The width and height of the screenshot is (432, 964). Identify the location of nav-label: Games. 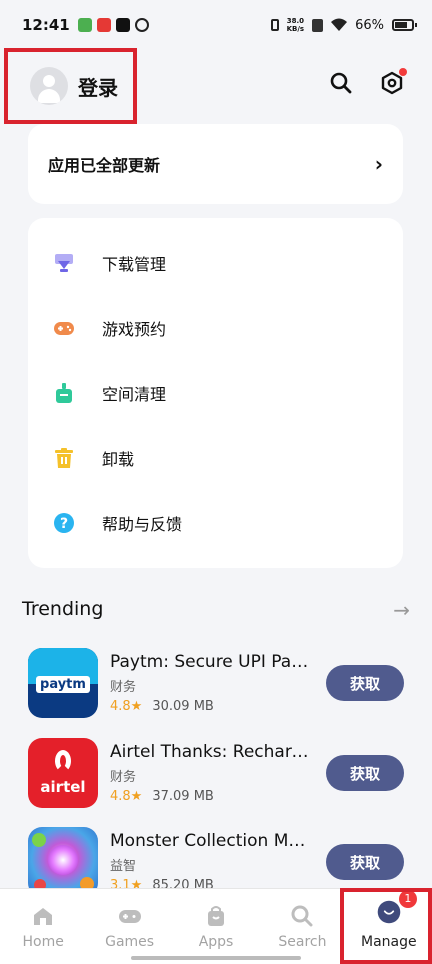
(130, 941).